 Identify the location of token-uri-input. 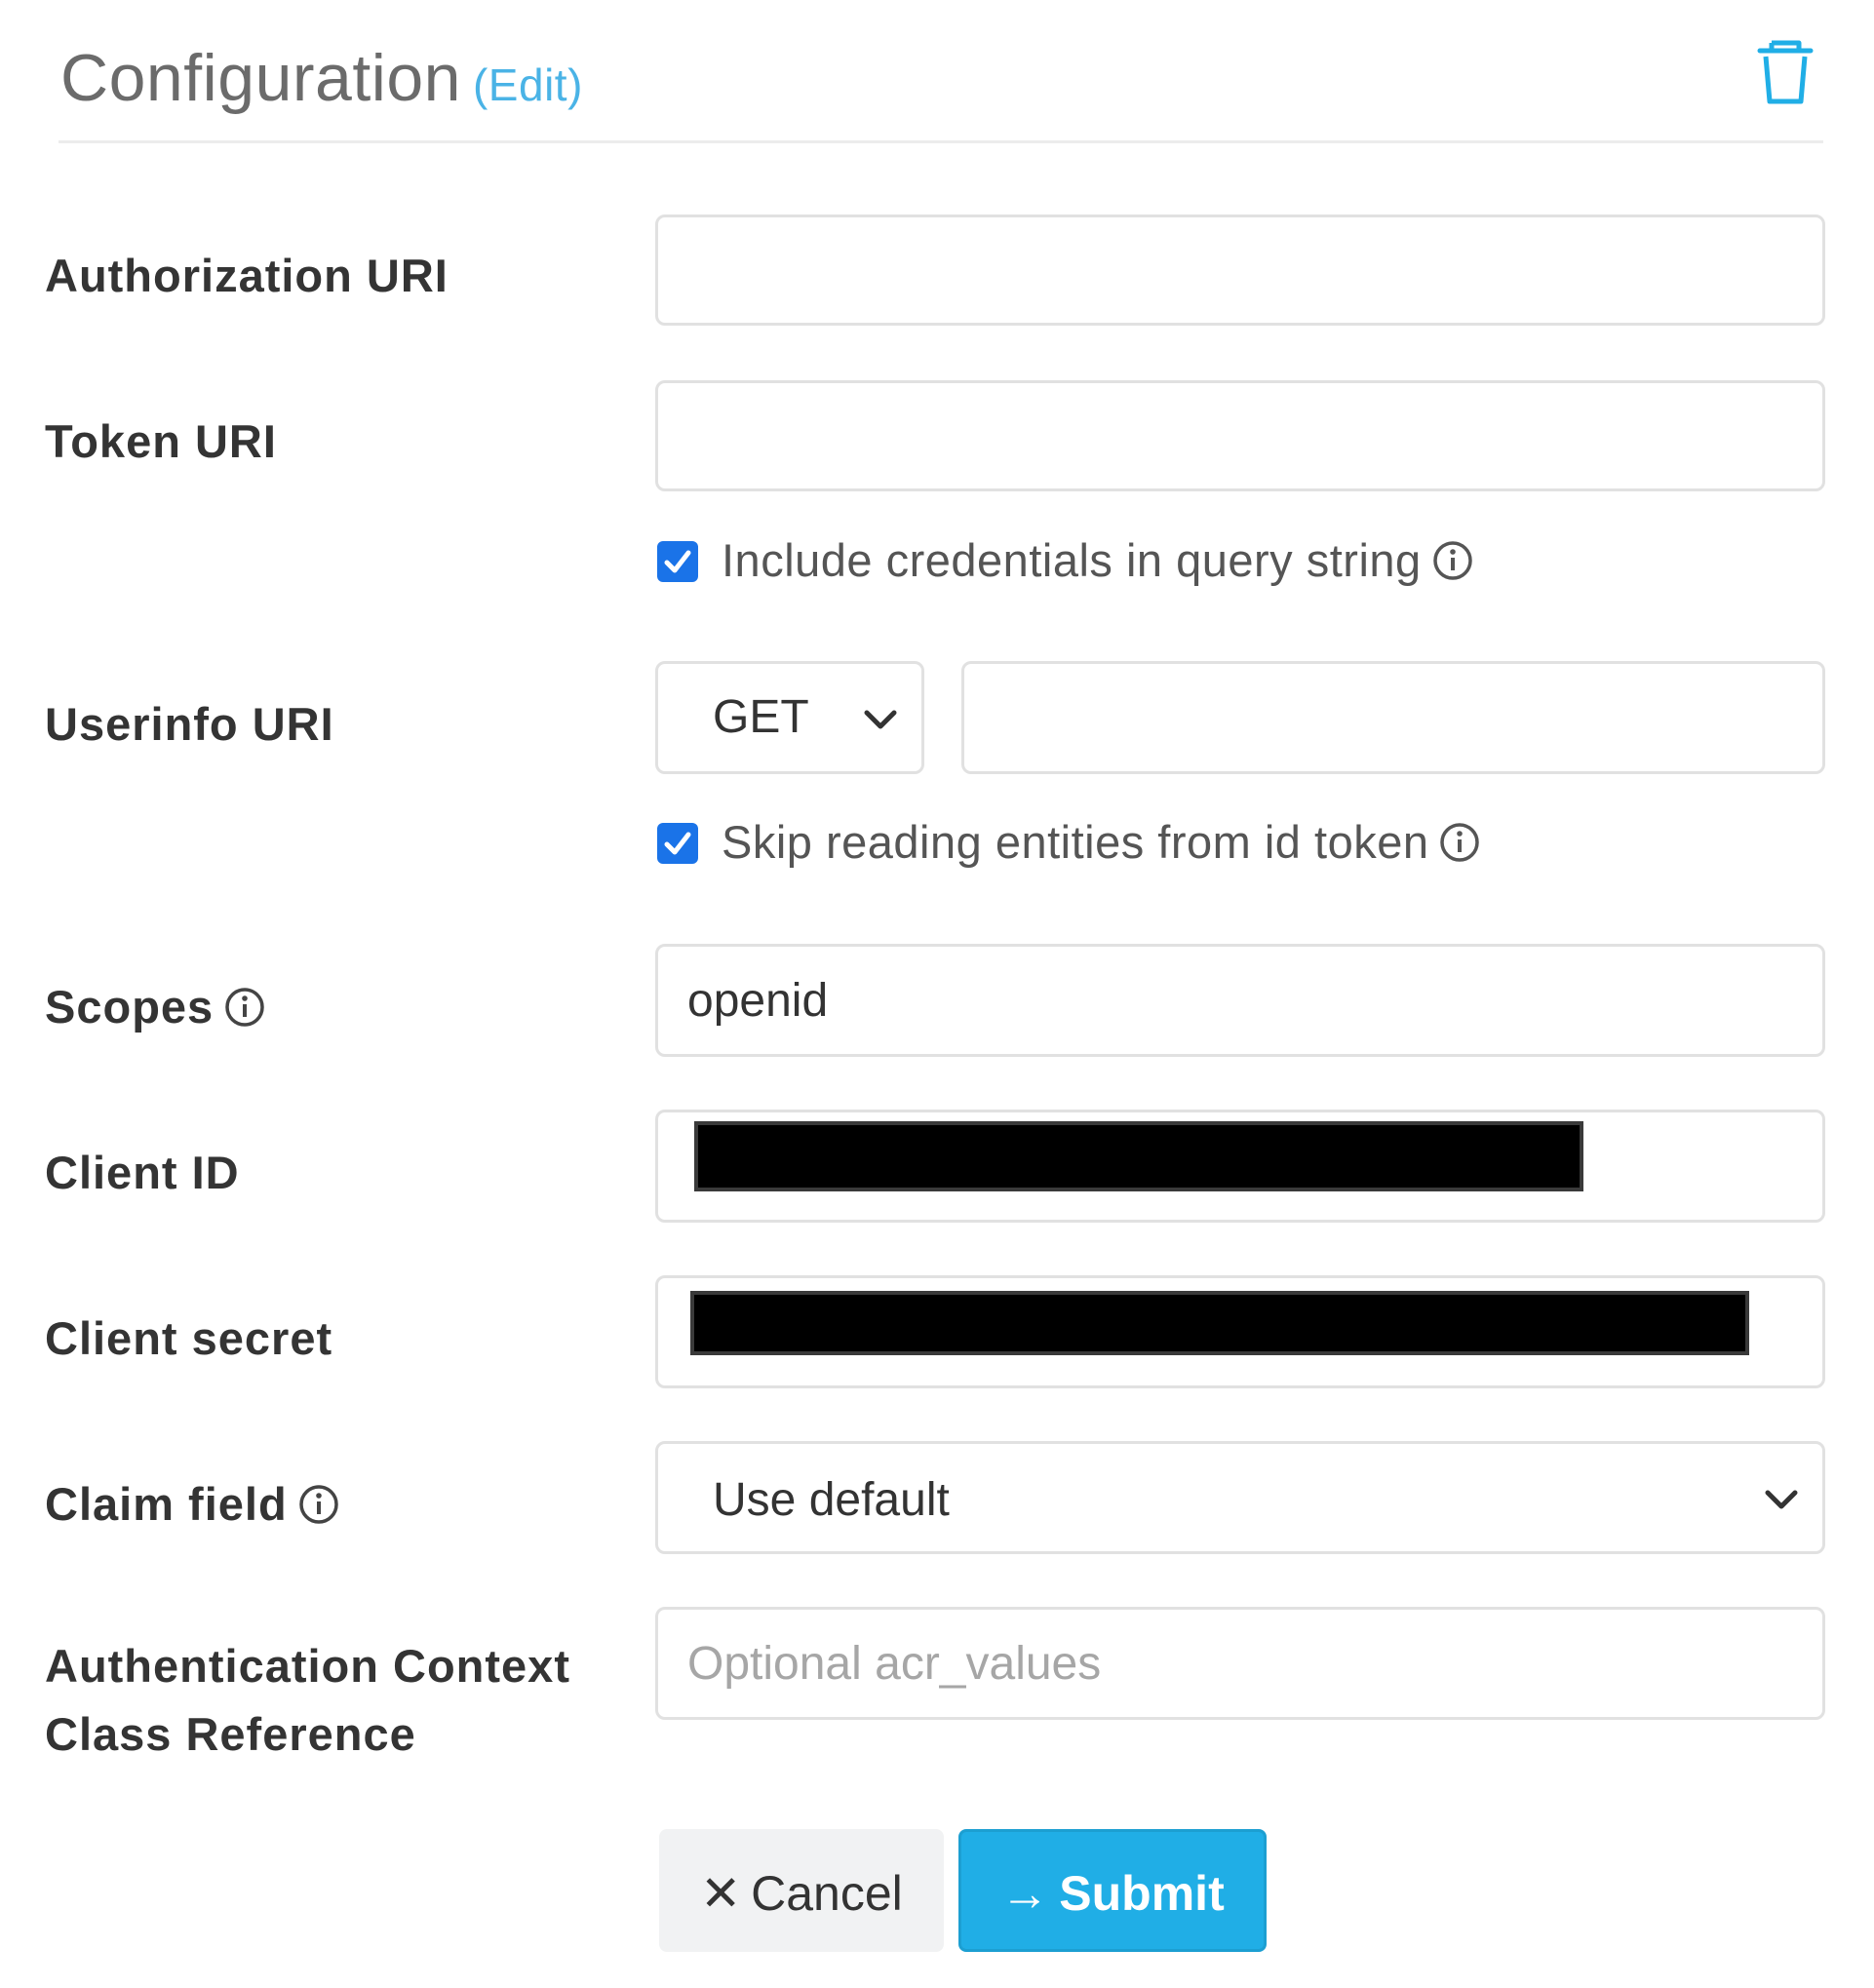
(1240, 435).